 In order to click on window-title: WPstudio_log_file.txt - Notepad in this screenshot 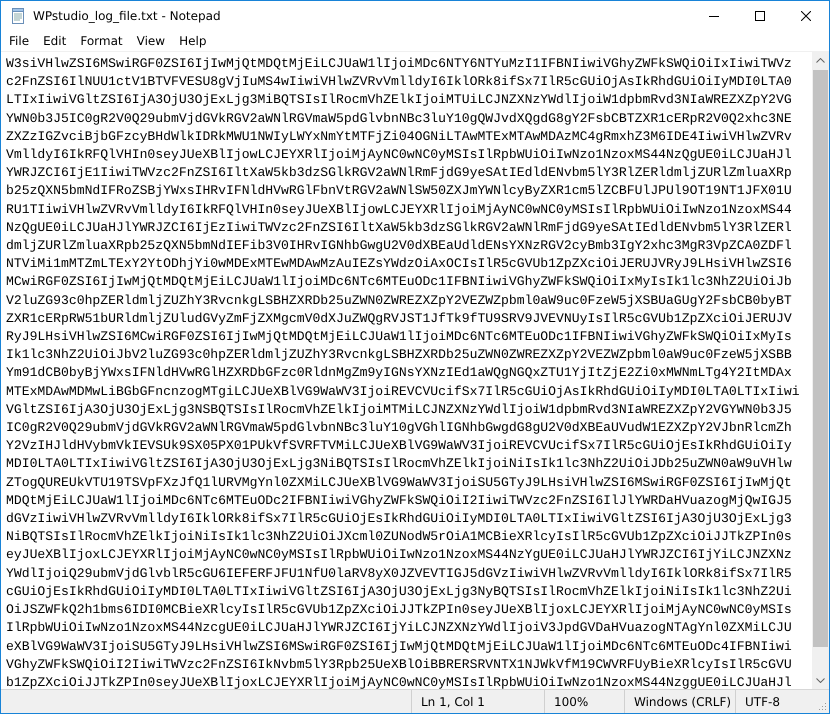, I will do `click(127, 16)`.